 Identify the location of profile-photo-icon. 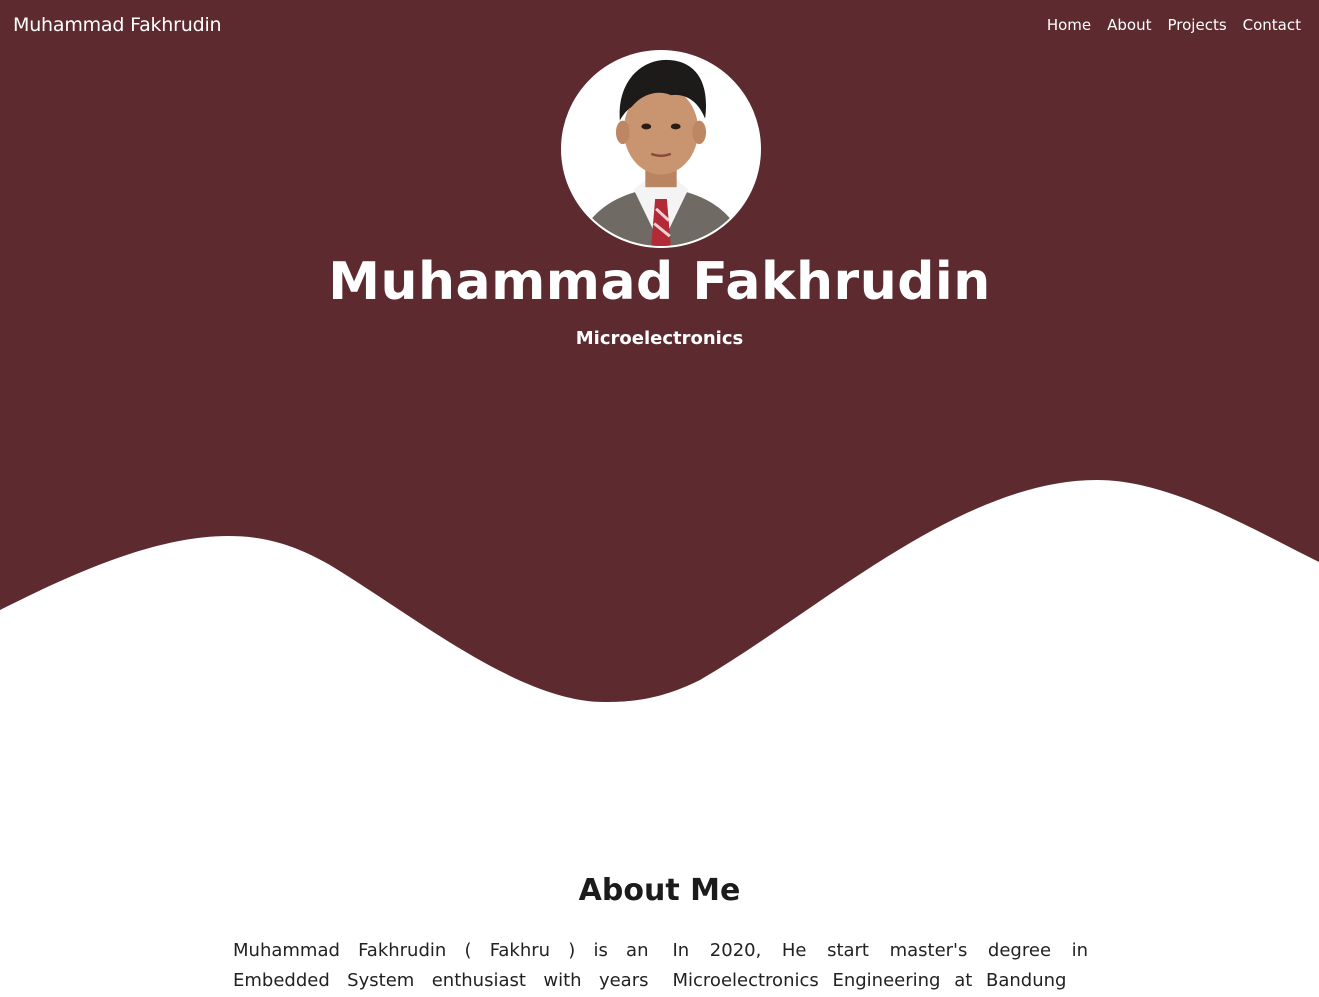
(661, 149).